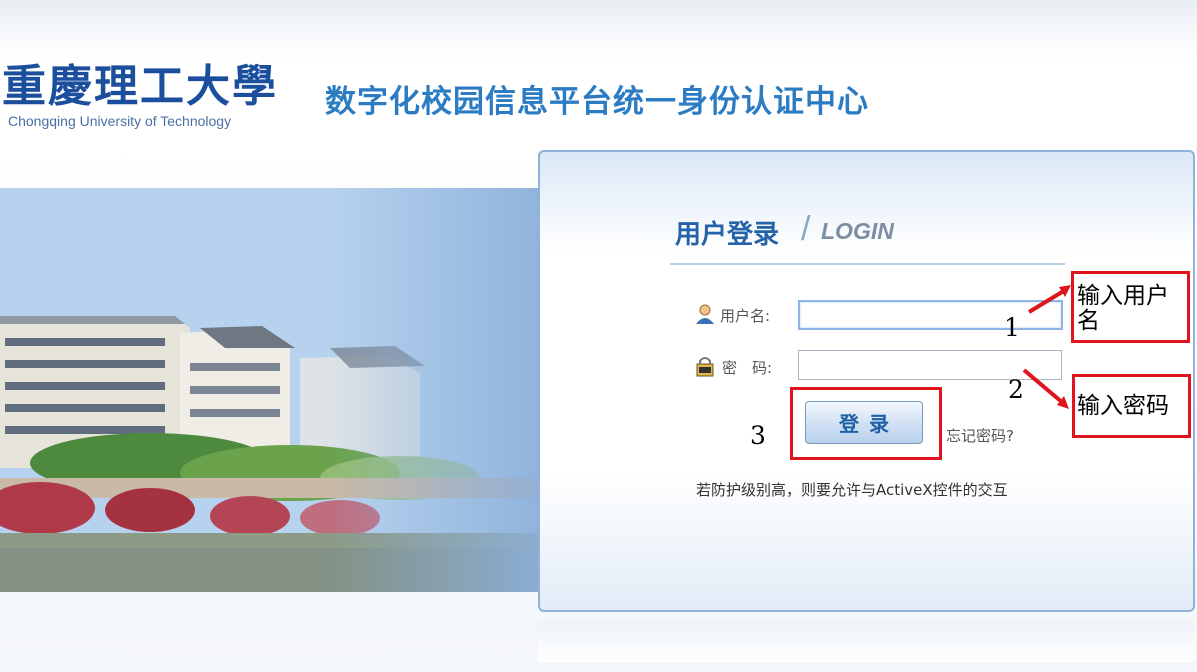 The height and width of the screenshot is (672, 1197). Describe the element at coordinates (727, 235) in the screenshot. I see `login-title: 用户登录` at that location.